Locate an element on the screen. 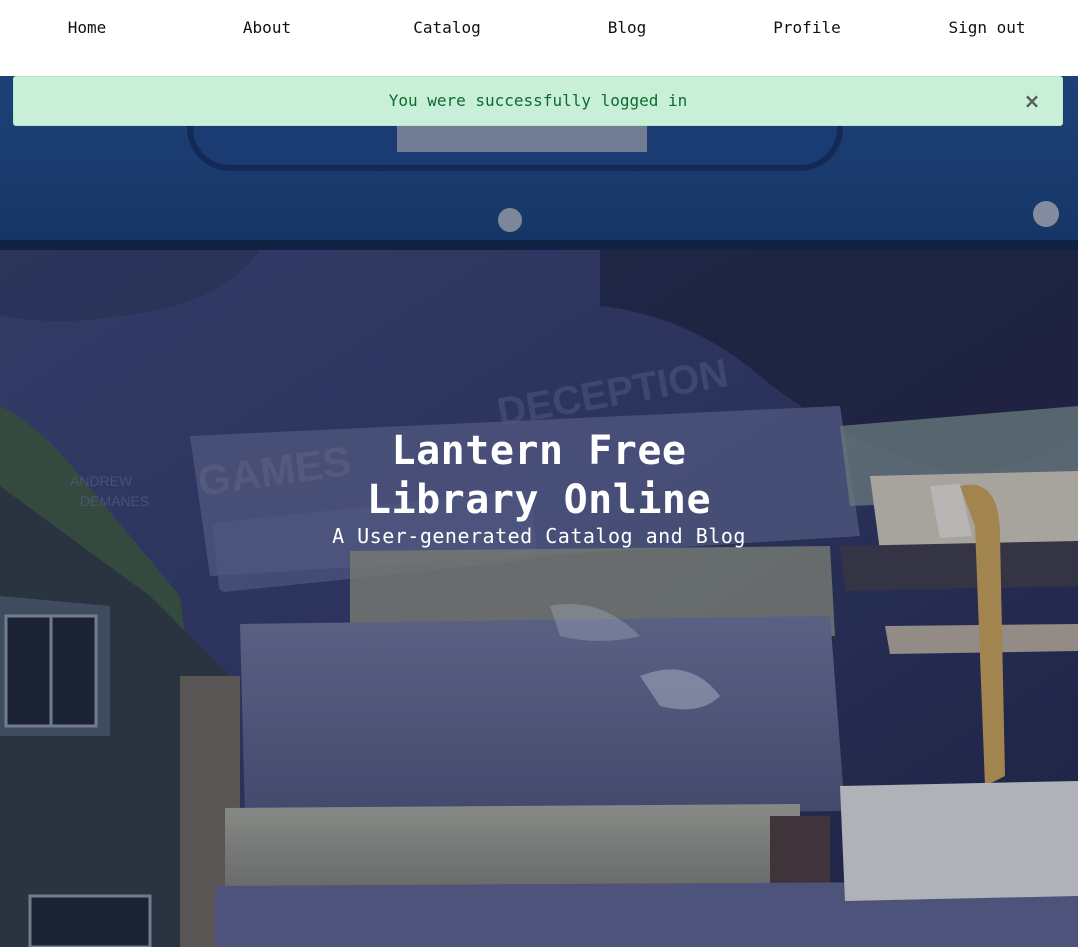 This screenshot has height=947, width=1078. nav-catalog-link: Catalog is located at coordinates (446, 28).